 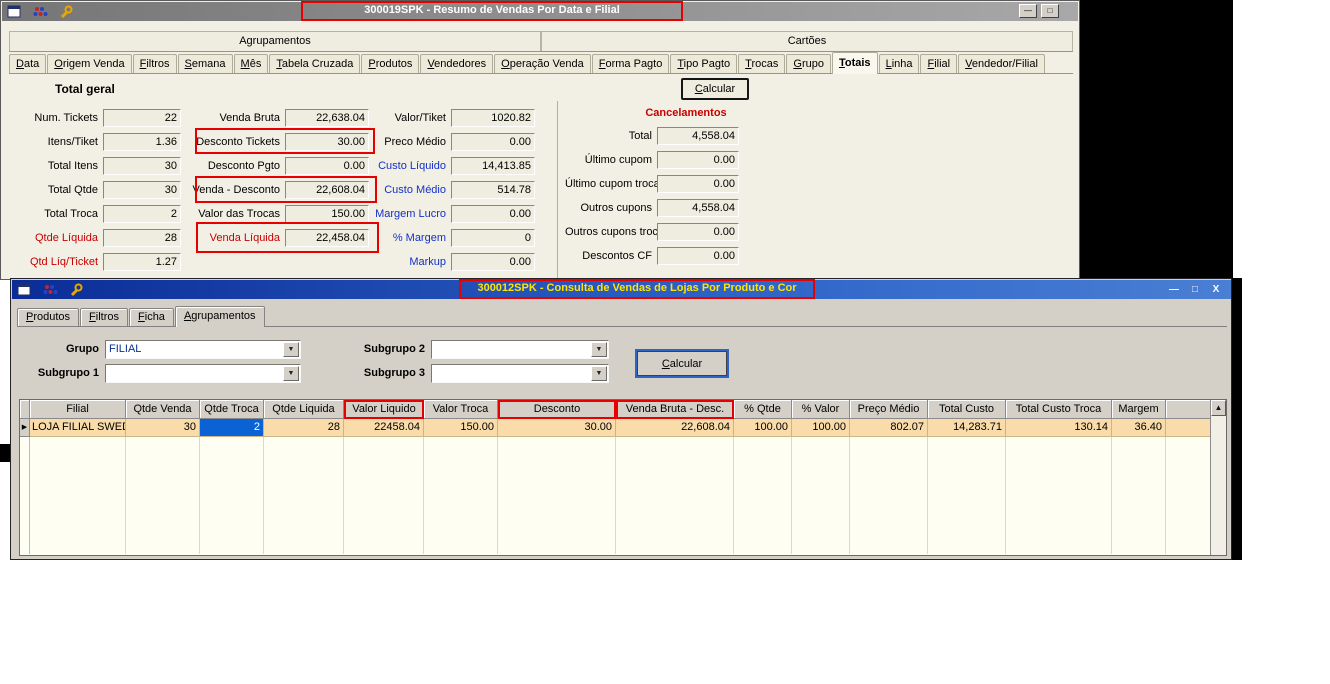 I want to click on cell-qtde-troca-selected: 2, so click(x=232, y=428).